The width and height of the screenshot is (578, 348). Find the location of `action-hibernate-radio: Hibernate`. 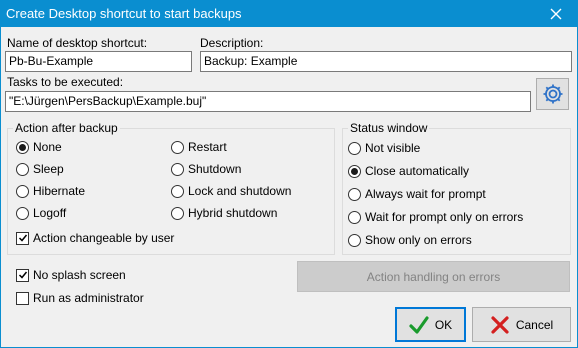

action-hibernate-radio: Hibernate is located at coordinates (50, 191).